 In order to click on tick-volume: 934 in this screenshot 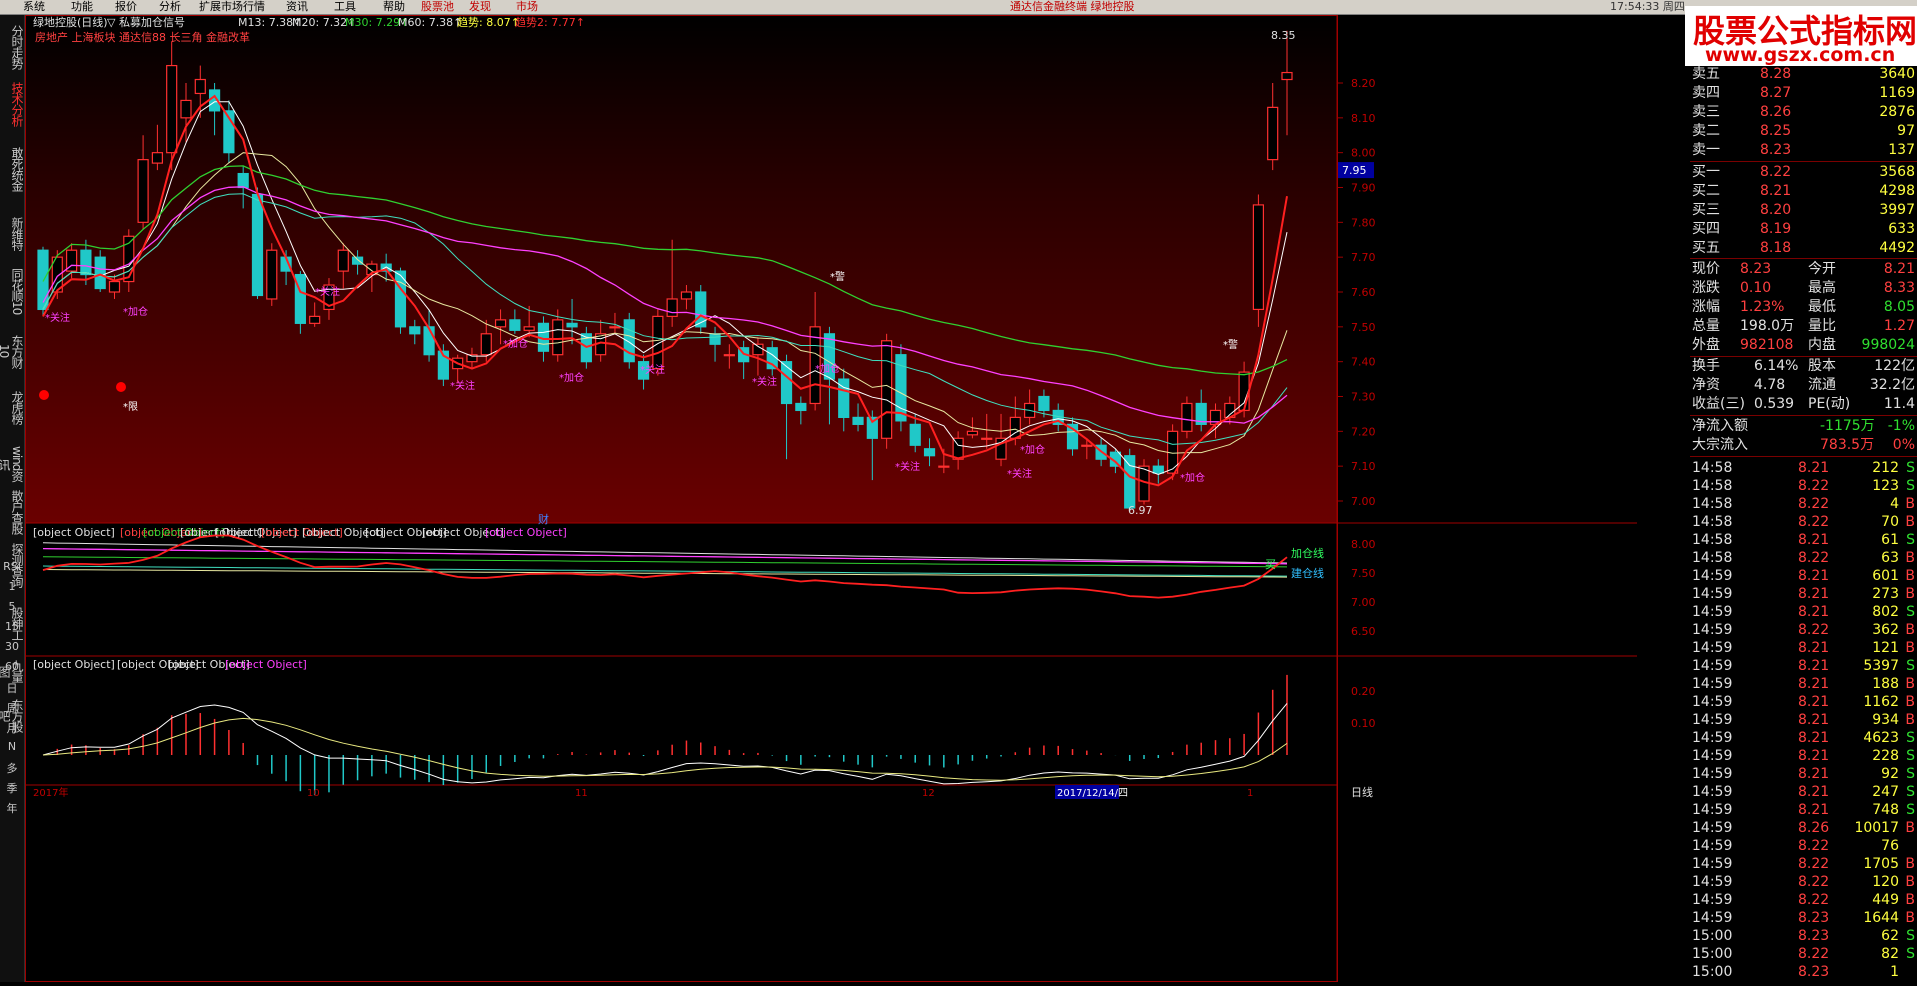, I will do `click(1885, 720)`.